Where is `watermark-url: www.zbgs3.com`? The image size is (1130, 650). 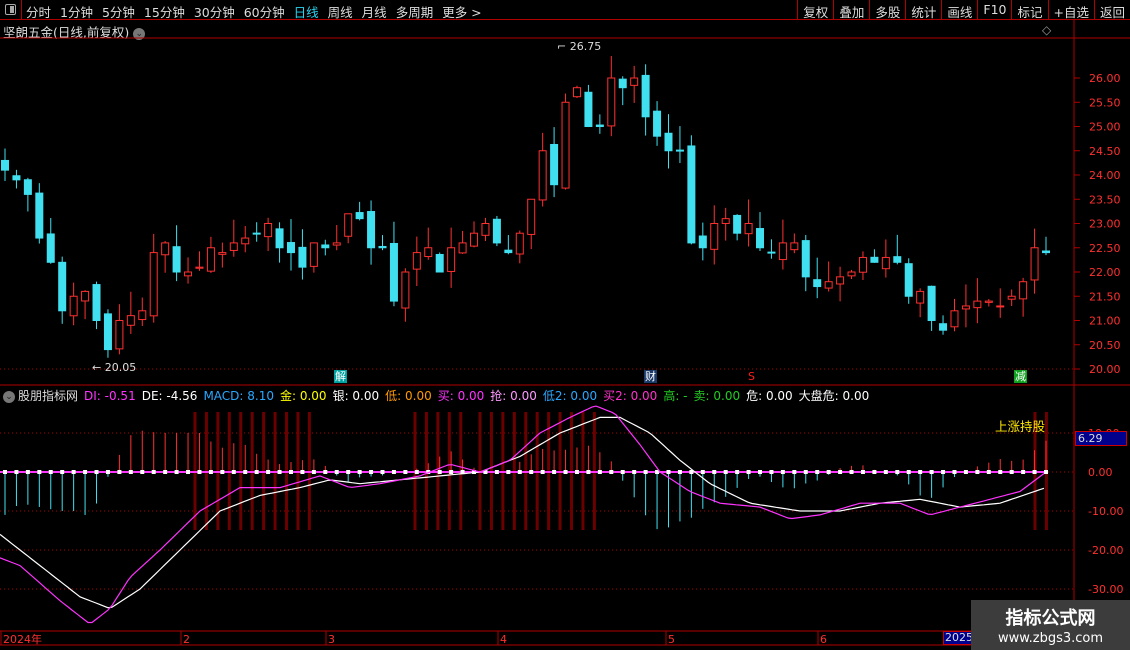 watermark-url: www.zbgs3.com is located at coordinates (1050, 638).